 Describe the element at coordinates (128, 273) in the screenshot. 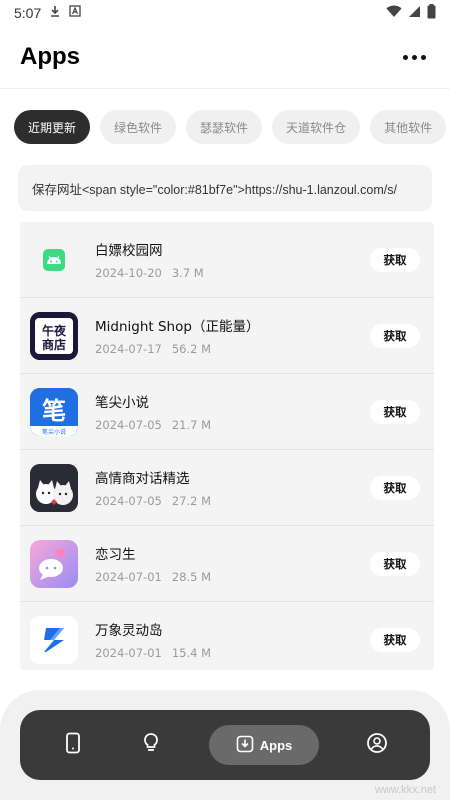

I see `app-date: 2024-10-20` at that location.